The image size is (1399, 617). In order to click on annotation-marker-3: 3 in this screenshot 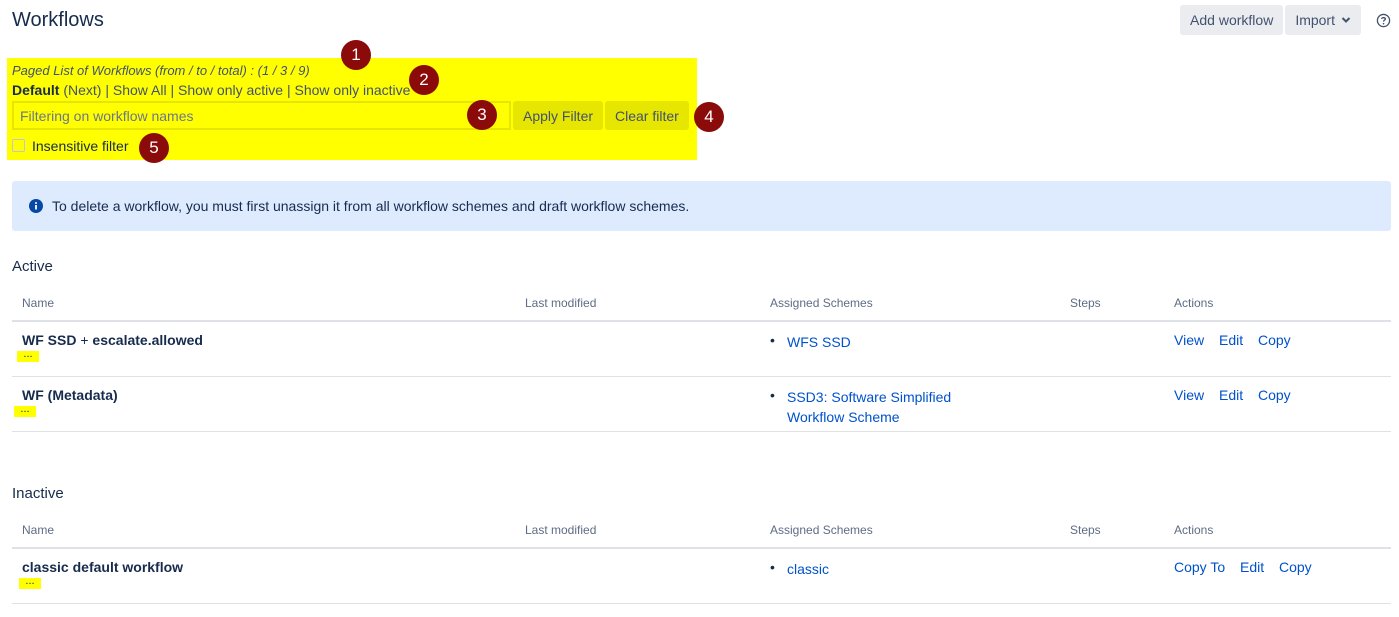, I will do `click(482, 115)`.